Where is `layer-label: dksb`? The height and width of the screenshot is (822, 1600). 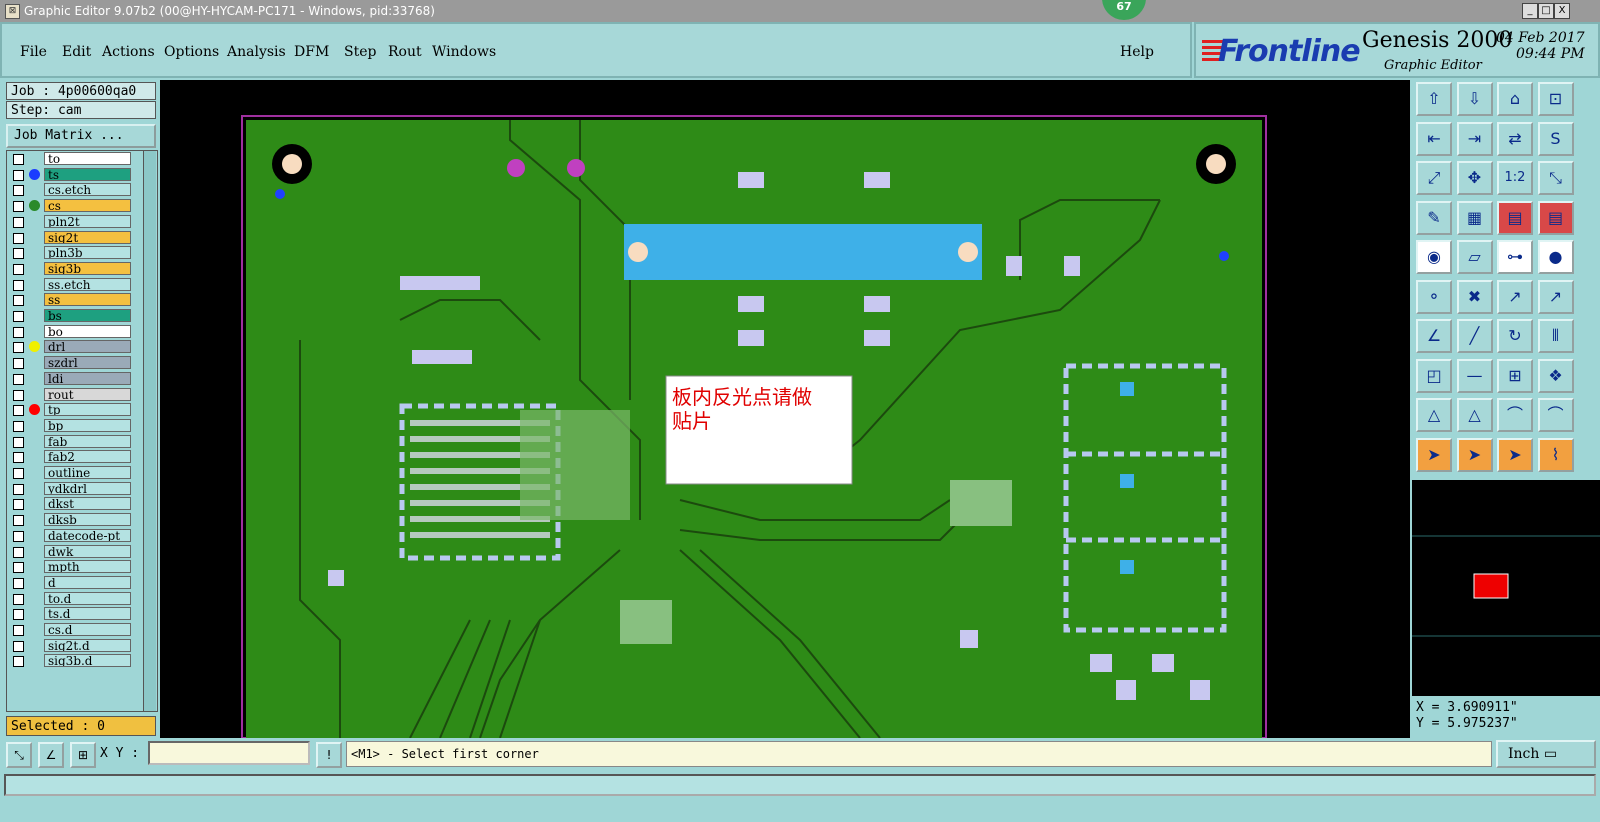
layer-label: dksb is located at coordinates (87, 520).